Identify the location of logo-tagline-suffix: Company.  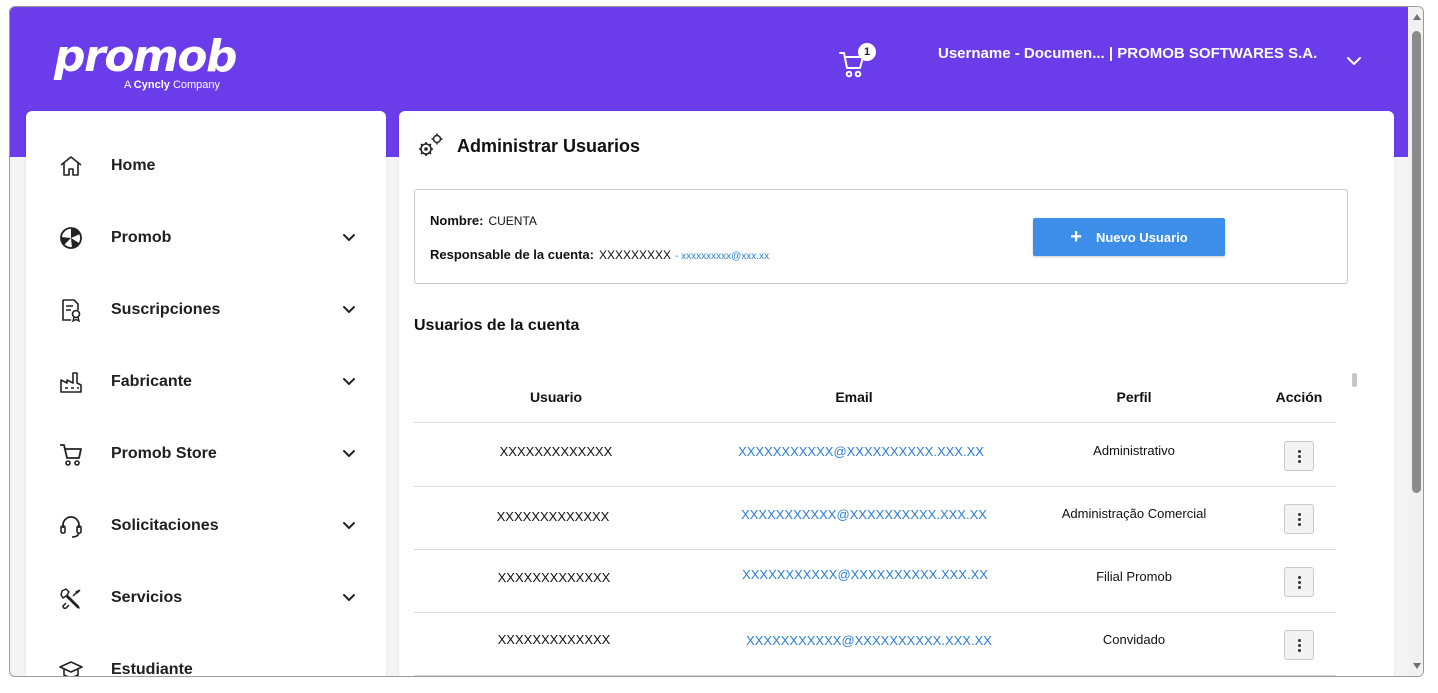
(196, 85).